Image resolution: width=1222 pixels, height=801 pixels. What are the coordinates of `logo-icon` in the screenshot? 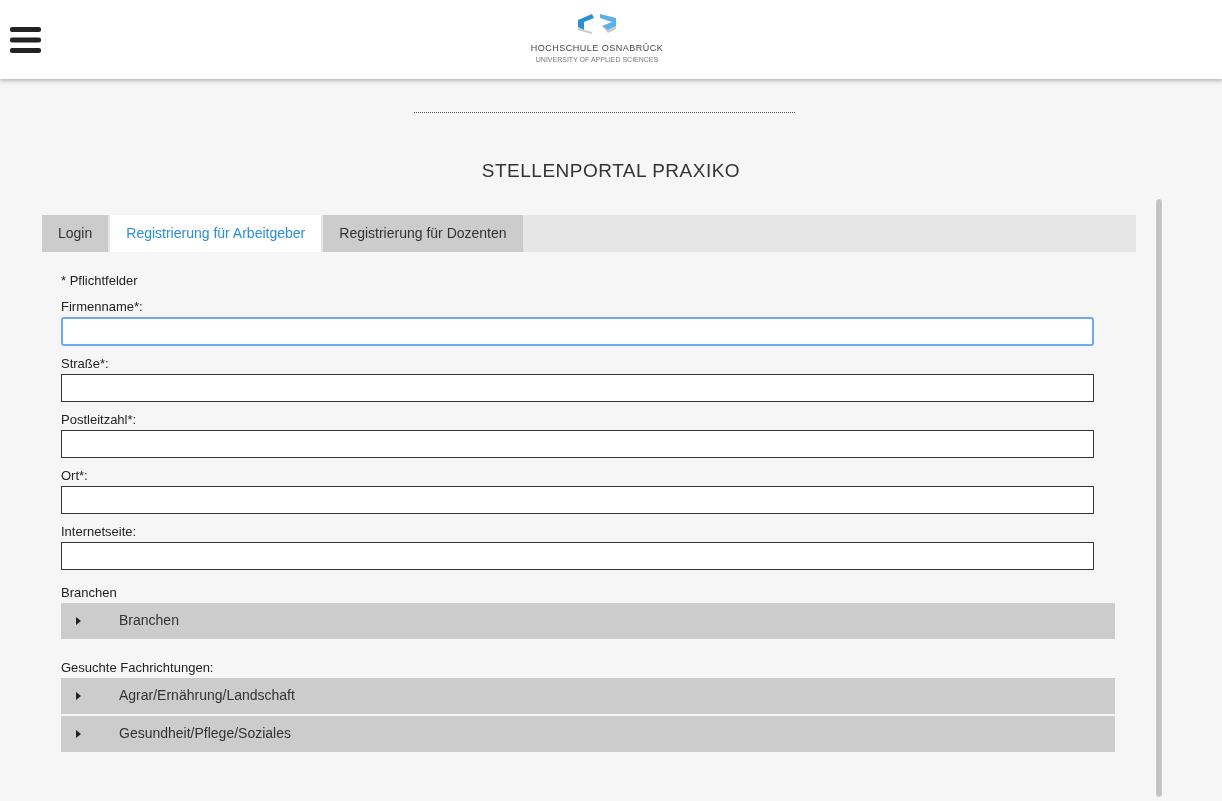 It's located at (597, 23).